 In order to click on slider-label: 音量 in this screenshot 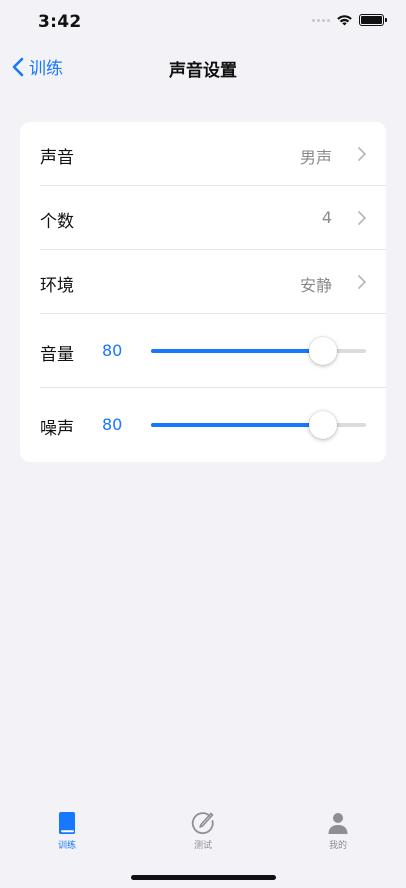, I will do `click(57, 355)`.